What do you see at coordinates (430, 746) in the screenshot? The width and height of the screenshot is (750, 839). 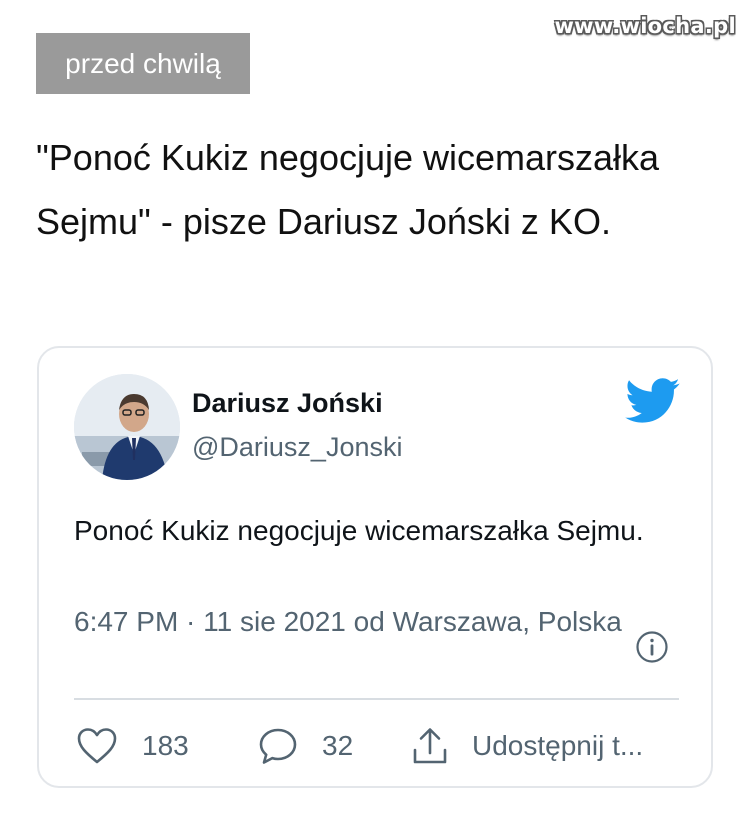 I see `share-upload-icon` at bounding box center [430, 746].